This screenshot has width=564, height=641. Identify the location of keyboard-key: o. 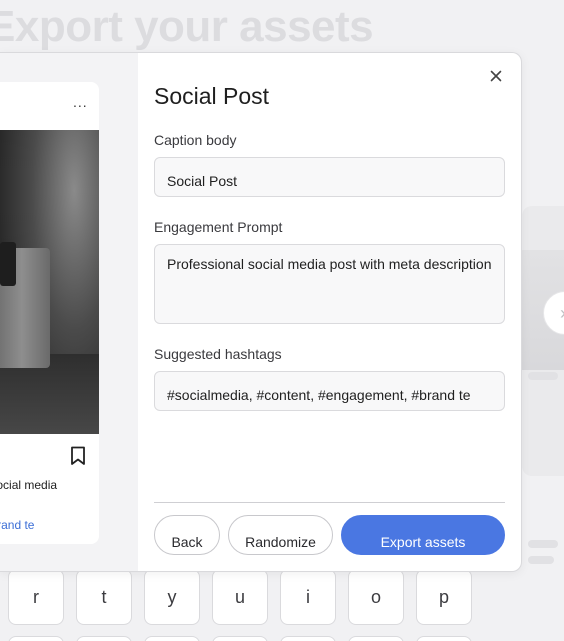
(376, 597).